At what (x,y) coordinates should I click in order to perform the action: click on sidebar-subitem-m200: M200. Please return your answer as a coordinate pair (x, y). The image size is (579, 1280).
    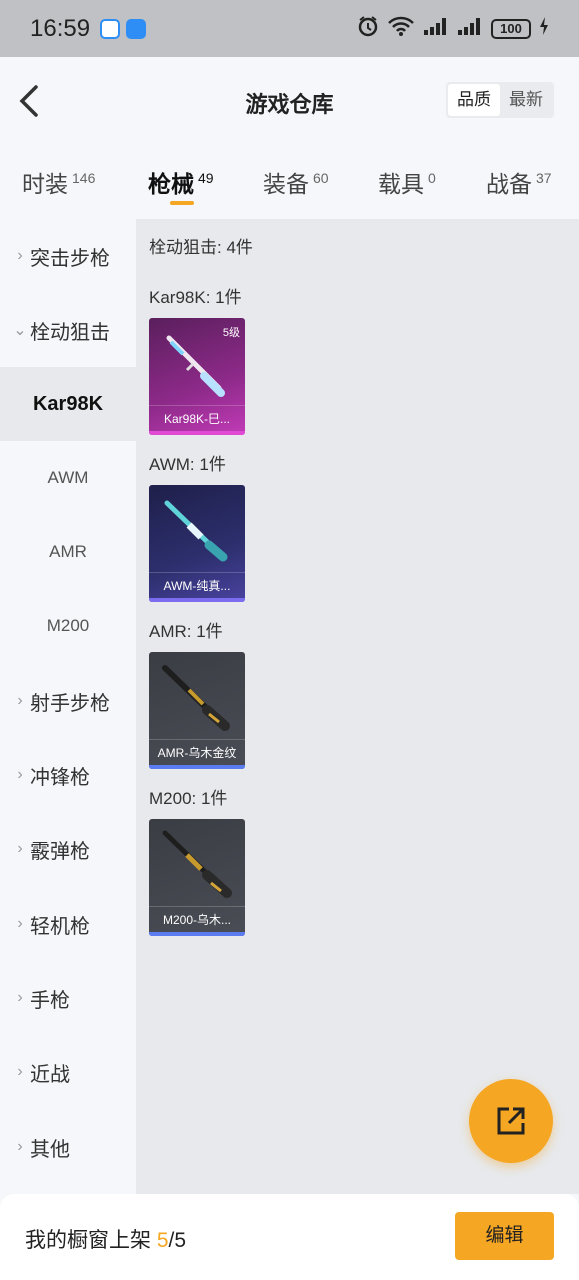
    Looking at the image, I should click on (68, 626).